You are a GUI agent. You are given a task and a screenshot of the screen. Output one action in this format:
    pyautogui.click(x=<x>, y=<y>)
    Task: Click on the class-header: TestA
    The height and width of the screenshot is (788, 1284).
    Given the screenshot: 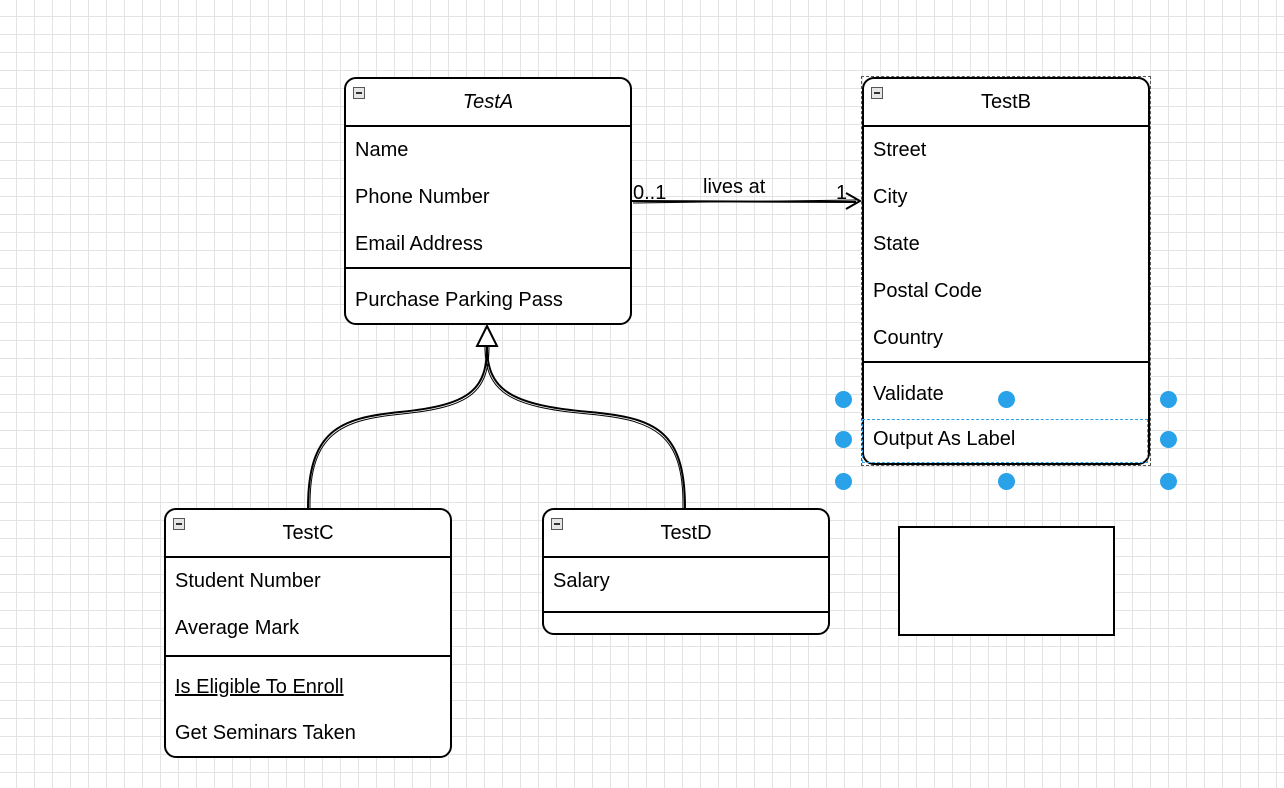 What is the action you would take?
    pyautogui.click(x=488, y=103)
    